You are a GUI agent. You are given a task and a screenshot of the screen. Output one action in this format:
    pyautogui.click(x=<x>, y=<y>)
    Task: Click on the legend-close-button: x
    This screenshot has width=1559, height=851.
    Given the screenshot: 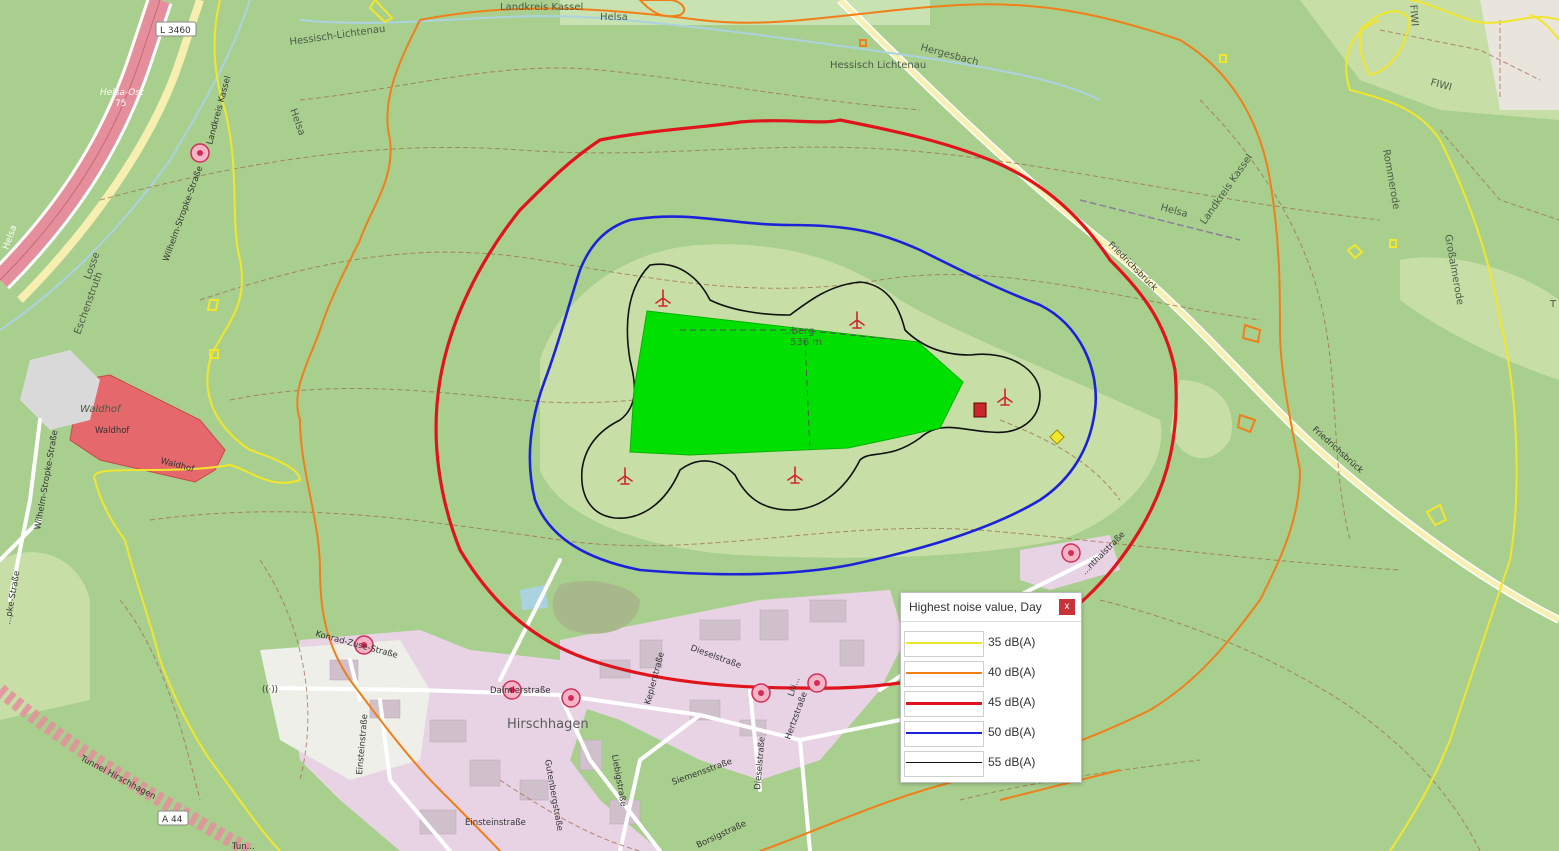 What is the action you would take?
    pyautogui.click(x=1067, y=607)
    